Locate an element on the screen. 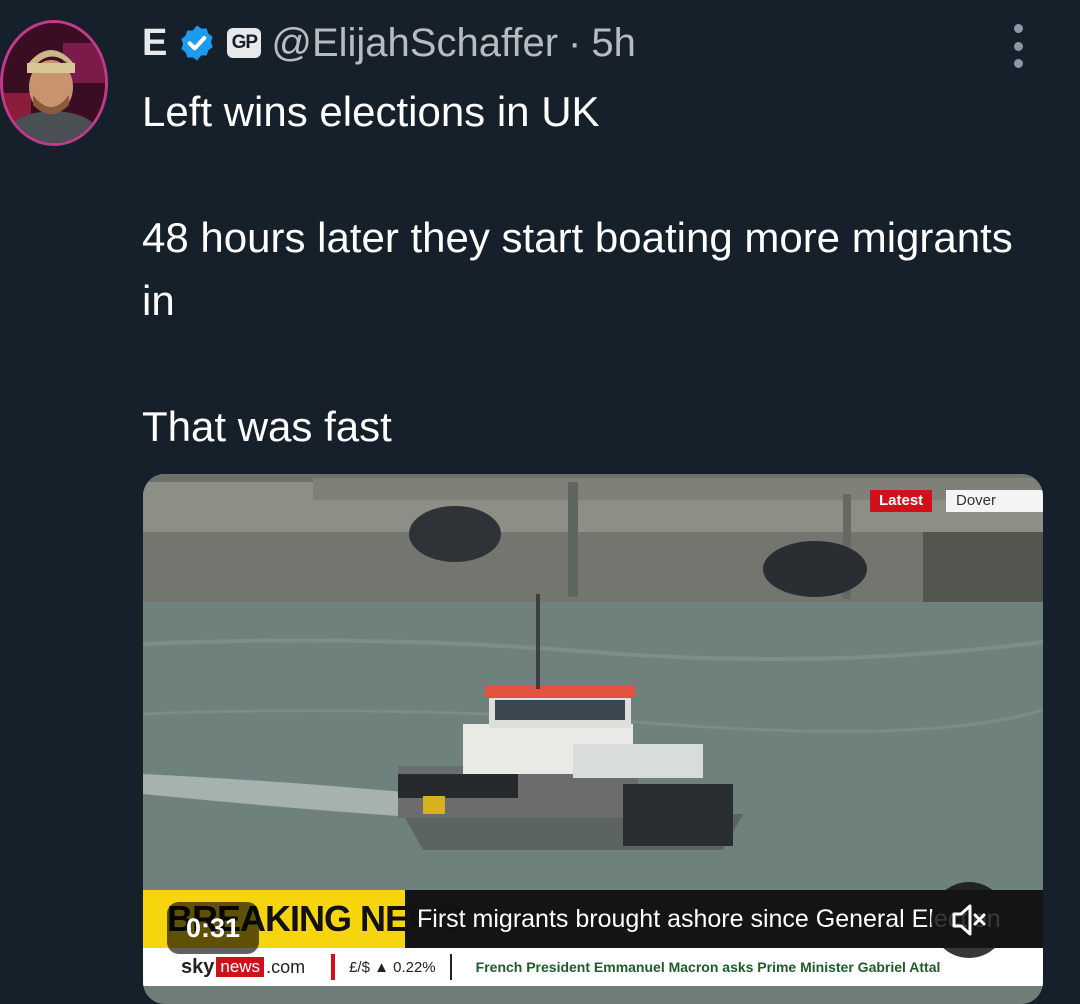  location-tag: Dover is located at coordinates (994, 501).